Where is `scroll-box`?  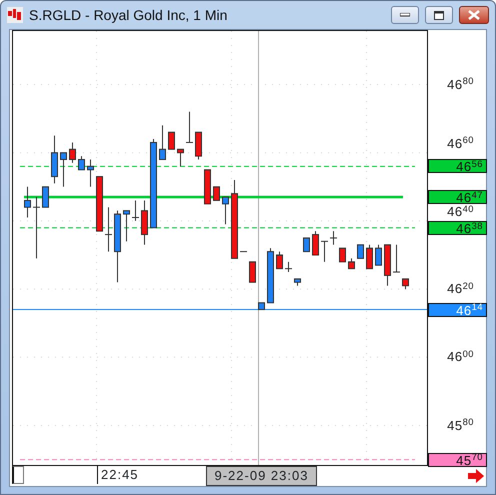
scroll-box is located at coordinates (18, 475).